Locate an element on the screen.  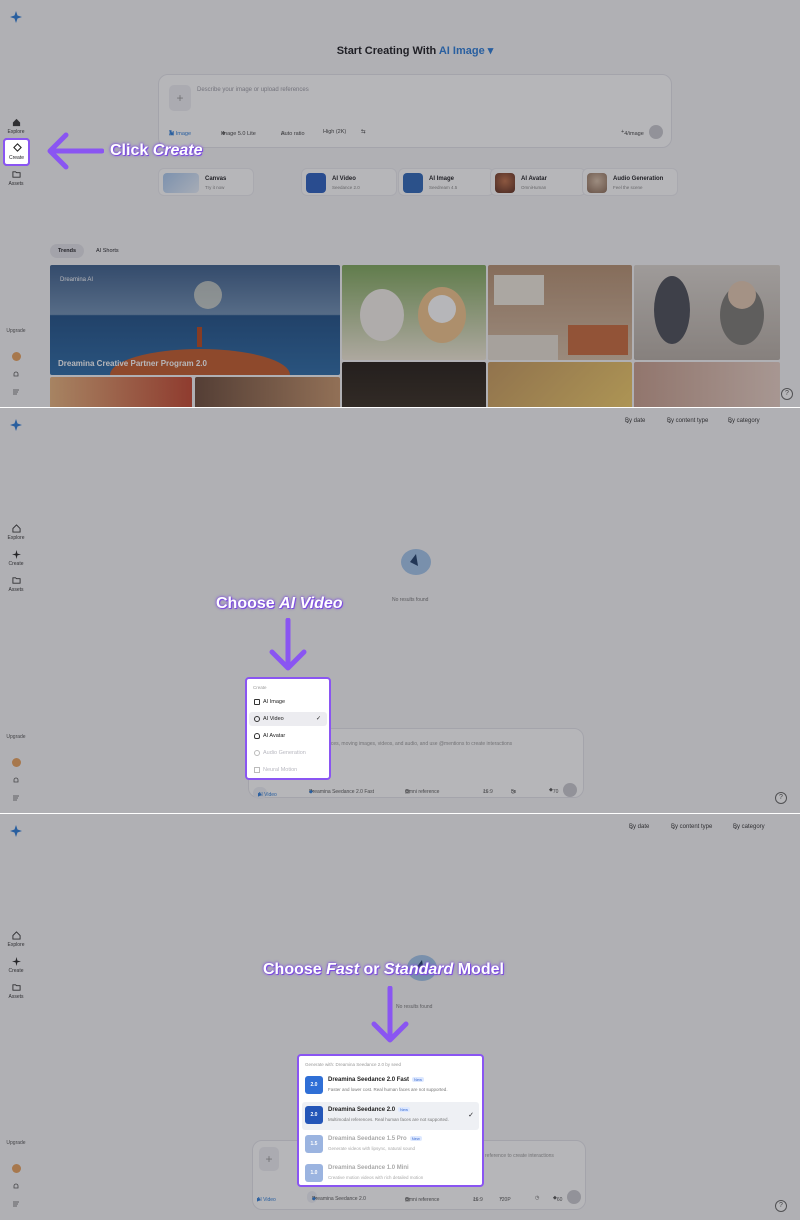
sidebar-item-label: Explore is located at coordinates (16, 132).